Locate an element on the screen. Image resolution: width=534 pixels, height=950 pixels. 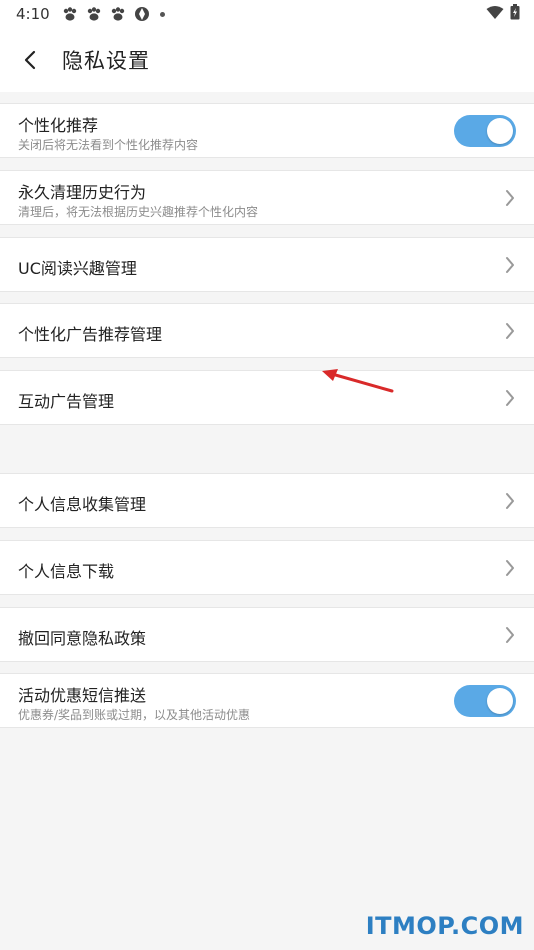
status-bar: 4:10 is located at coordinates (267, 14).